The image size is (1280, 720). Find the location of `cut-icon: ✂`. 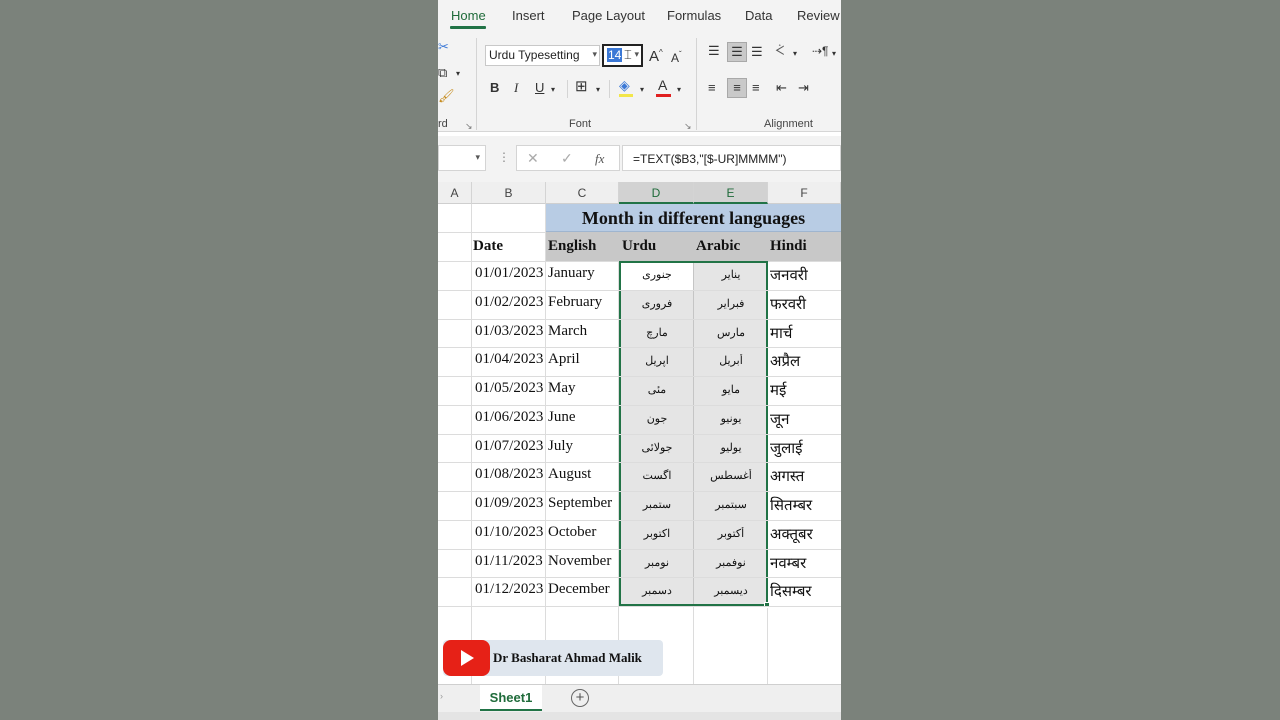

cut-icon: ✂ is located at coordinates (443, 47).